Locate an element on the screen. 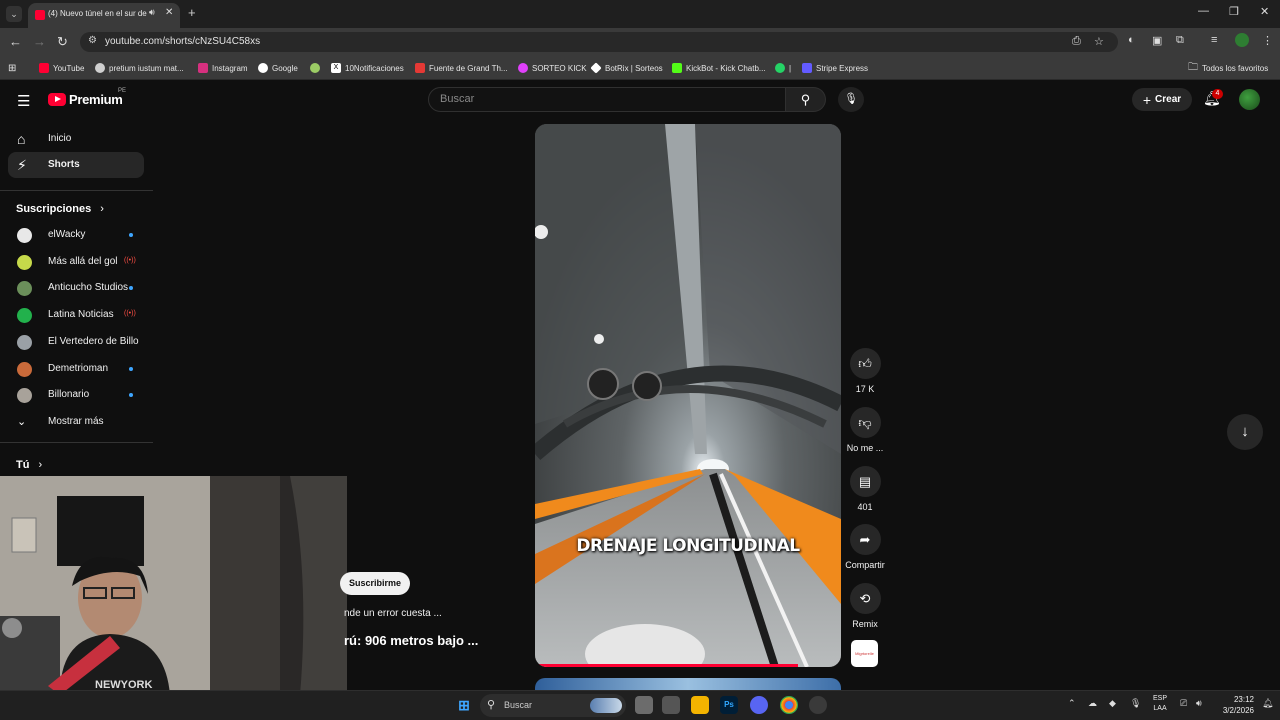  sorteo-icon is located at coordinates (523, 68).